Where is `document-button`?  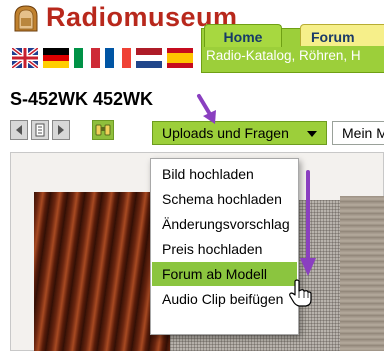 document-button is located at coordinates (40, 130).